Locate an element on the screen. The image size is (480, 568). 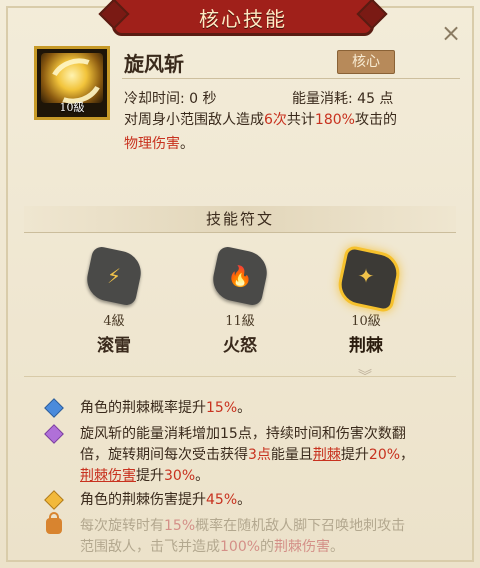
rune-thunder: ⚡ 4級 滚雷 is located at coordinates (114, 300).